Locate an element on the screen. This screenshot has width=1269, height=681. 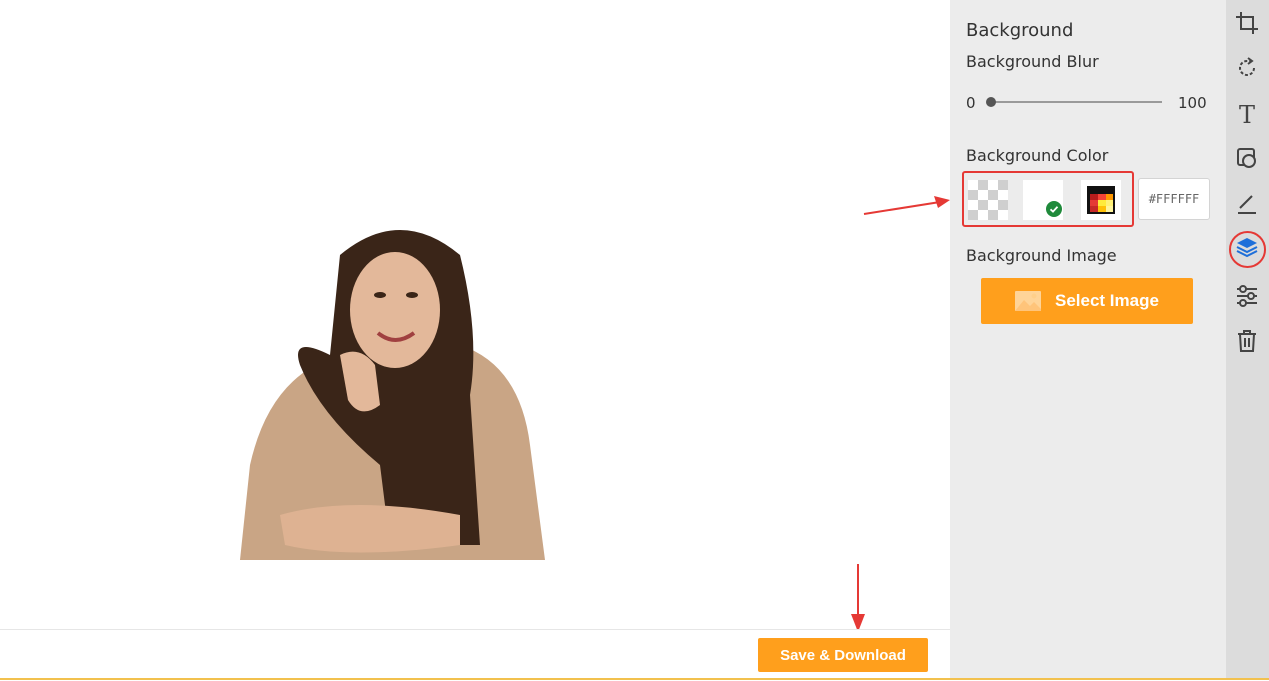
blur-max-value: 100 is located at coordinates (1192, 103).